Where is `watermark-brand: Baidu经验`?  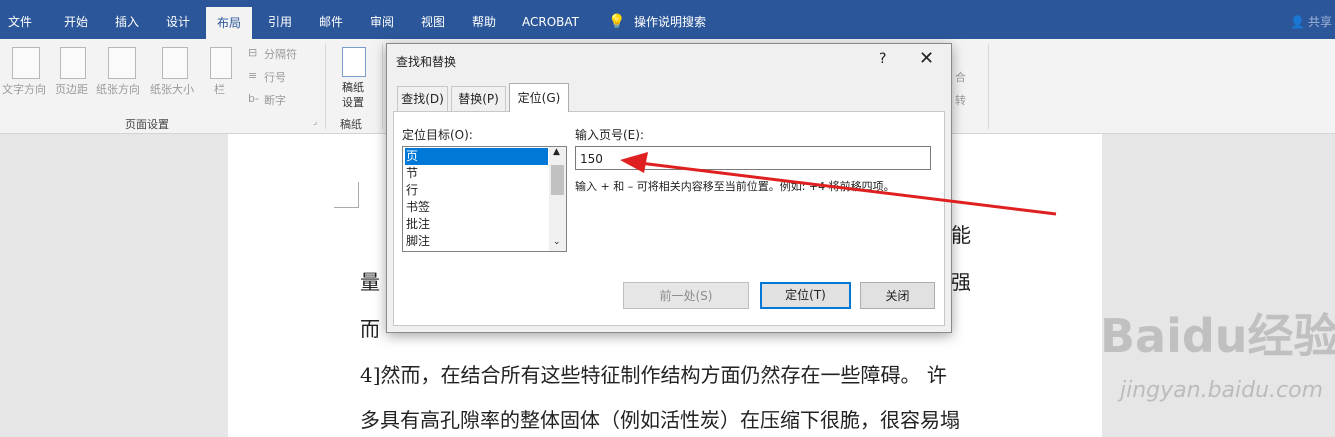
watermark-brand: Baidu经验 is located at coordinates (1217, 336).